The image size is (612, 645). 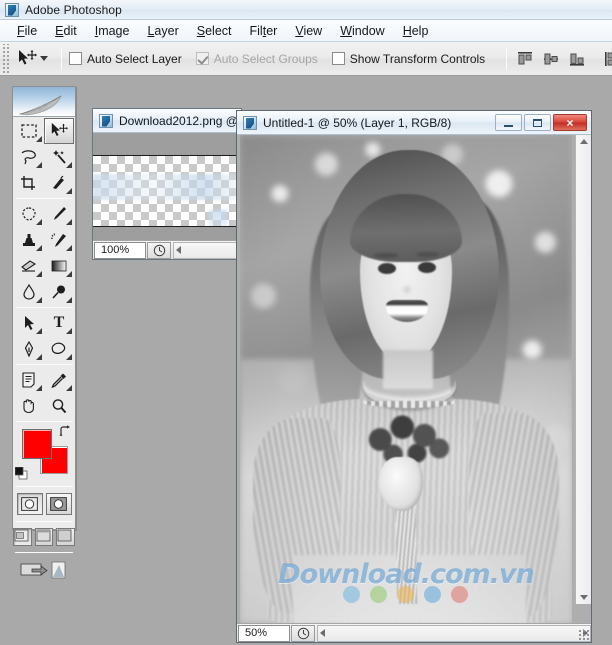 I want to click on screen-mode-group, so click(x=44, y=537).